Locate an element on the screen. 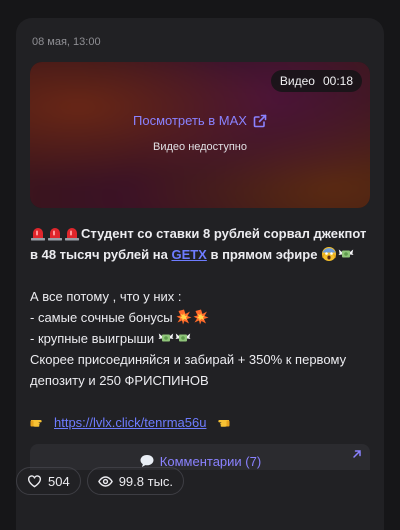 This screenshot has width=400, height=530. message-timestamp: 08 мая, 13:00 is located at coordinates (66, 42).